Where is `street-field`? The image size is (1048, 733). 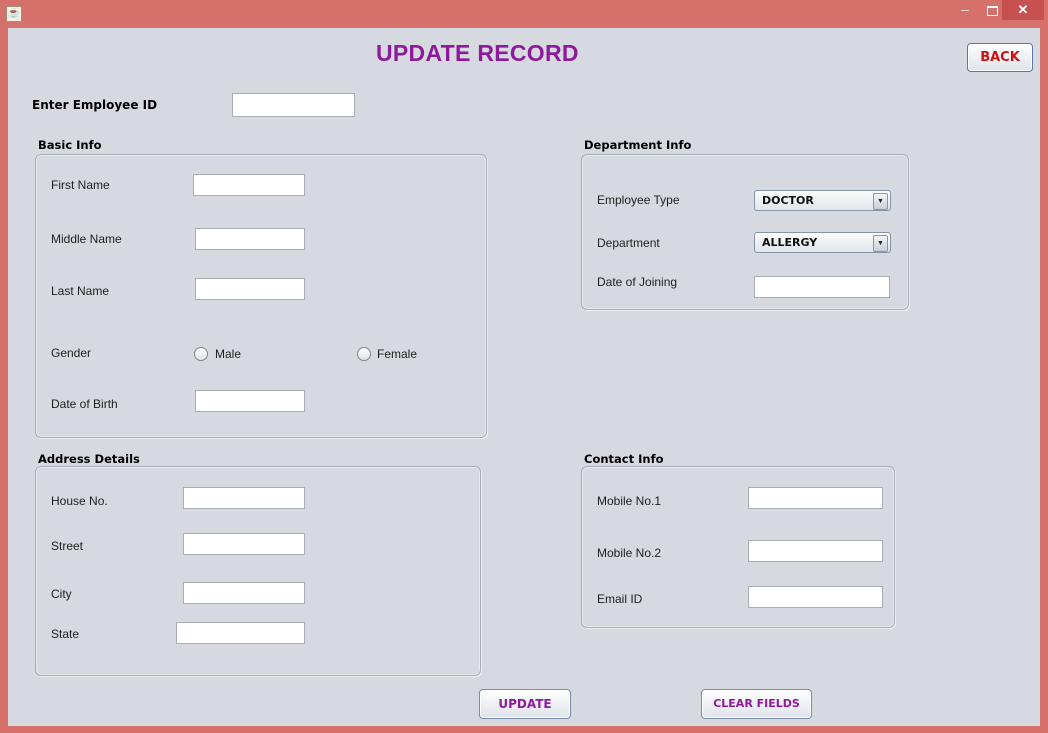
street-field is located at coordinates (244, 544).